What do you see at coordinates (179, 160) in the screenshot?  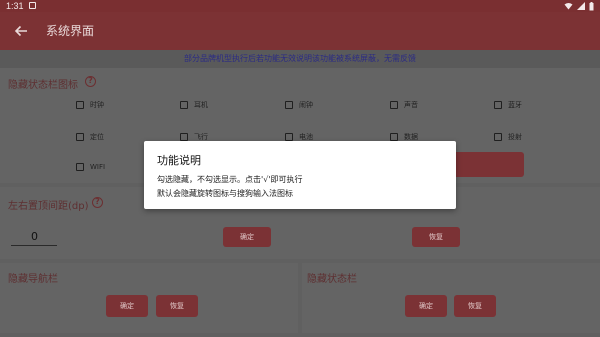 I see `dialog-title: 功能说明` at bounding box center [179, 160].